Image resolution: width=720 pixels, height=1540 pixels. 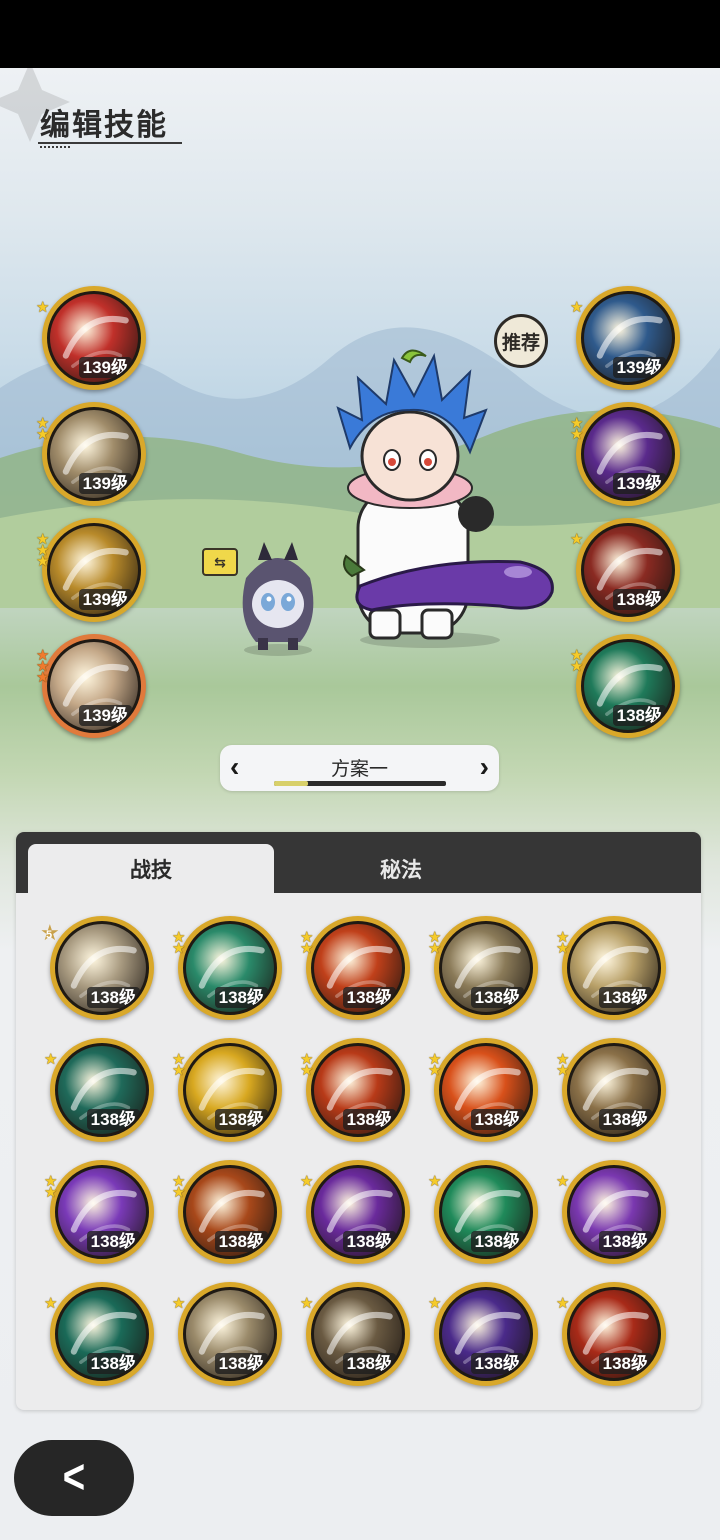 I want to click on chevron-right-icon: ›, so click(x=484, y=767).